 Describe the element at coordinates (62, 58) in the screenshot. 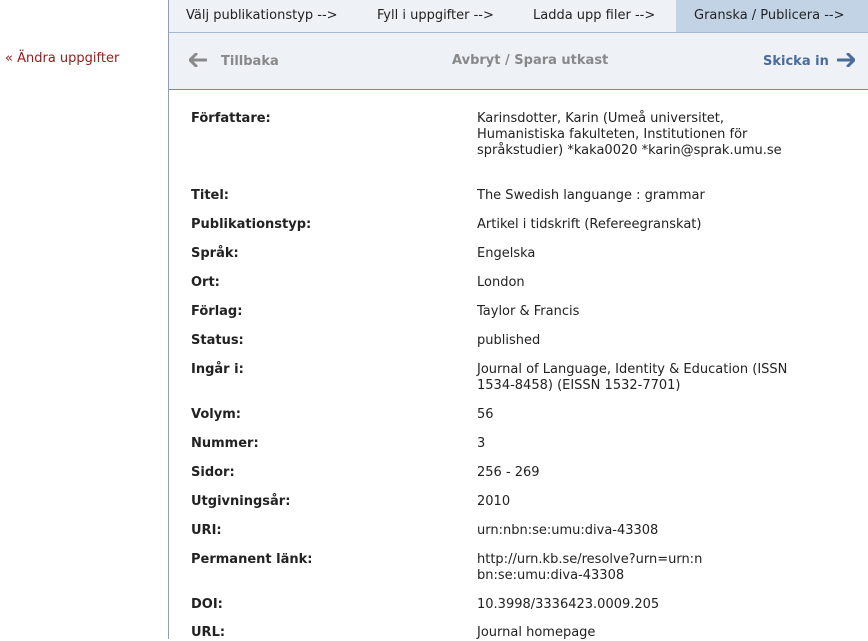

I see `change-details-link: « Ändra uppgifter` at that location.